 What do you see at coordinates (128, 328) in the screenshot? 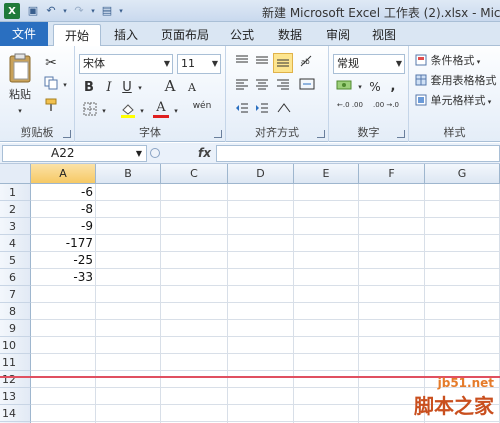
I see `cell-b9` at bounding box center [128, 328].